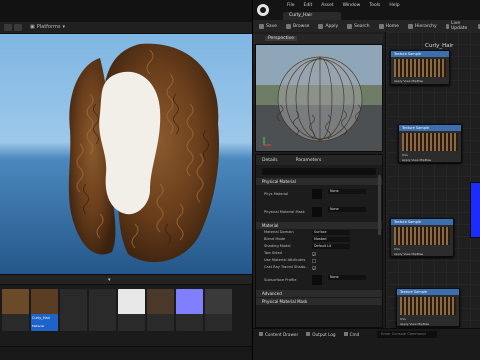 The width and height of the screenshot is (480, 360). What do you see at coordinates (420, 67) in the screenshot?
I see `texture-sample-node: Texture Sample Apply View MipBias` at bounding box center [420, 67].